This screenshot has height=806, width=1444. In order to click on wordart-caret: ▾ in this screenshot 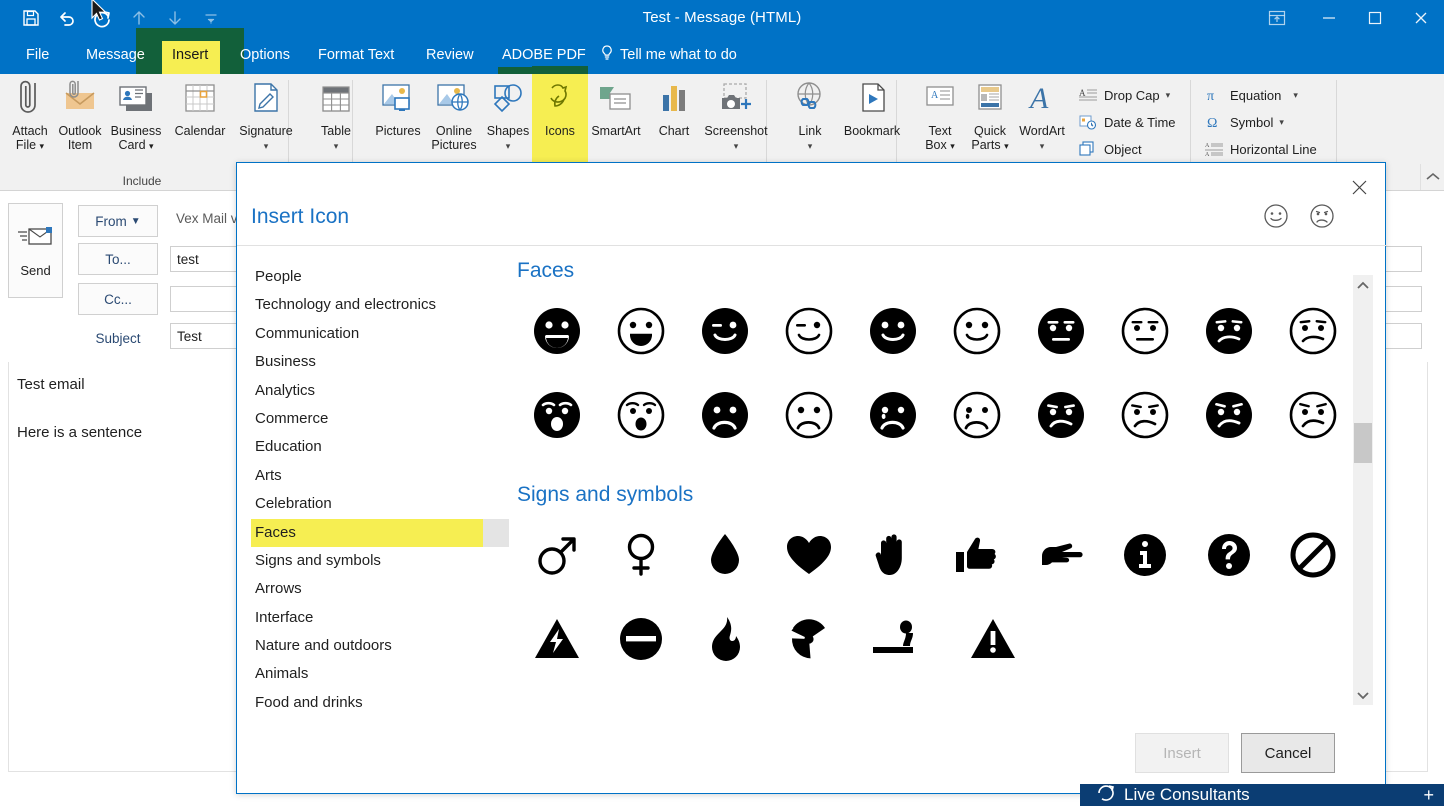, I will do `click(1042, 147)`.